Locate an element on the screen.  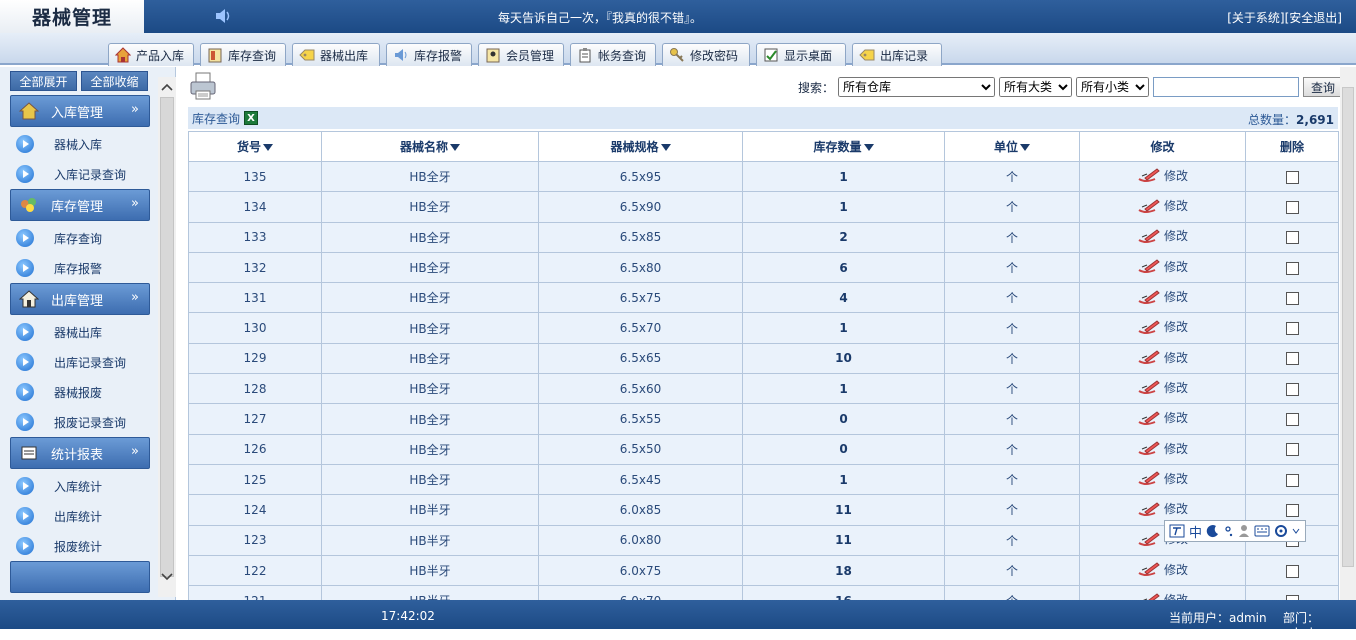
tab-7: 修改密码 is located at coordinates (706, 54).